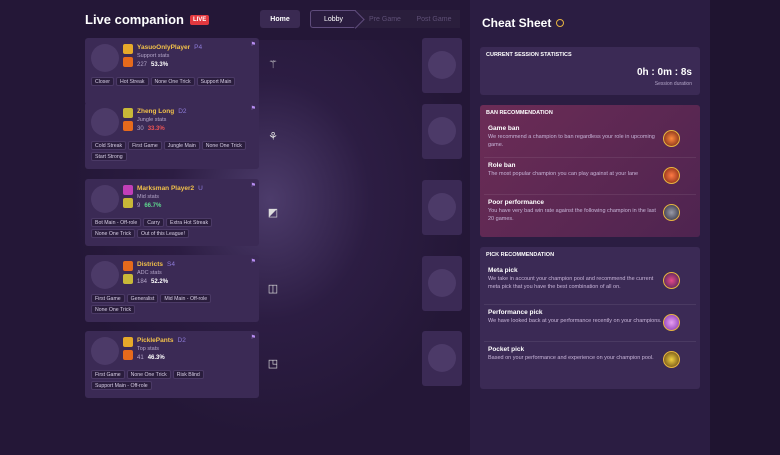  Describe the element at coordinates (280, 19) in the screenshot. I see `home-button: Home` at that location.